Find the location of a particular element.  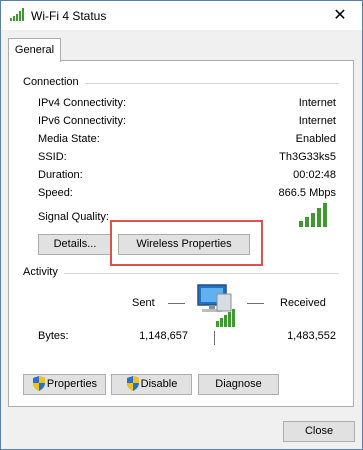

duration-value: 00:02:48 is located at coordinates (314, 175).